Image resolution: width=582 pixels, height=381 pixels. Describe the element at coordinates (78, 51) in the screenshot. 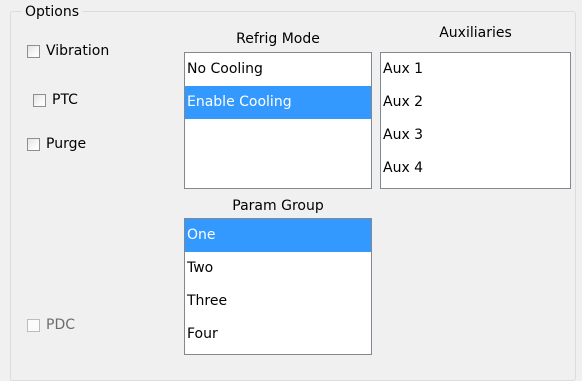

I see `vibration-label: Vibration` at that location.